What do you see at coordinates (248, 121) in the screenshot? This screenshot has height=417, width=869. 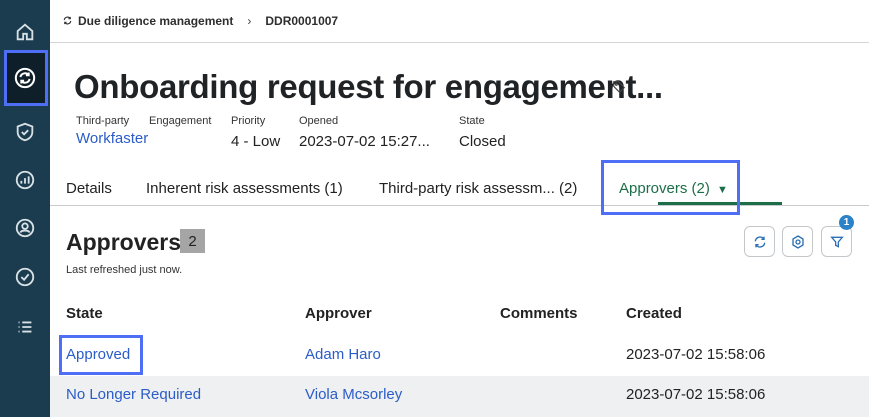 I see `priority-label: Priority` at bounding box center [248, 121].